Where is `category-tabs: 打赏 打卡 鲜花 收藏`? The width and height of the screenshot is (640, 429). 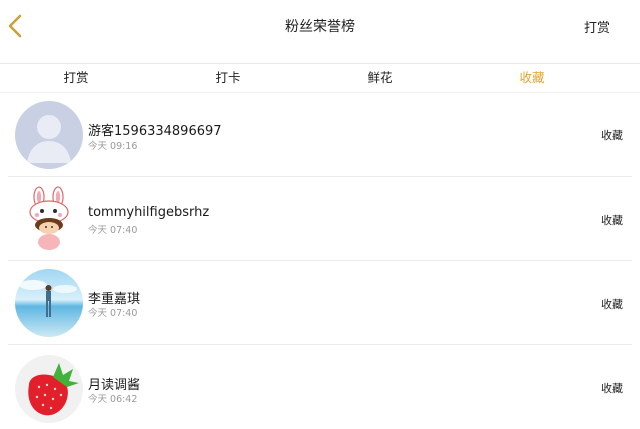 category-tabs: 打赏 打卡 鲜花 收藏 is located at coordinates (320, 78).